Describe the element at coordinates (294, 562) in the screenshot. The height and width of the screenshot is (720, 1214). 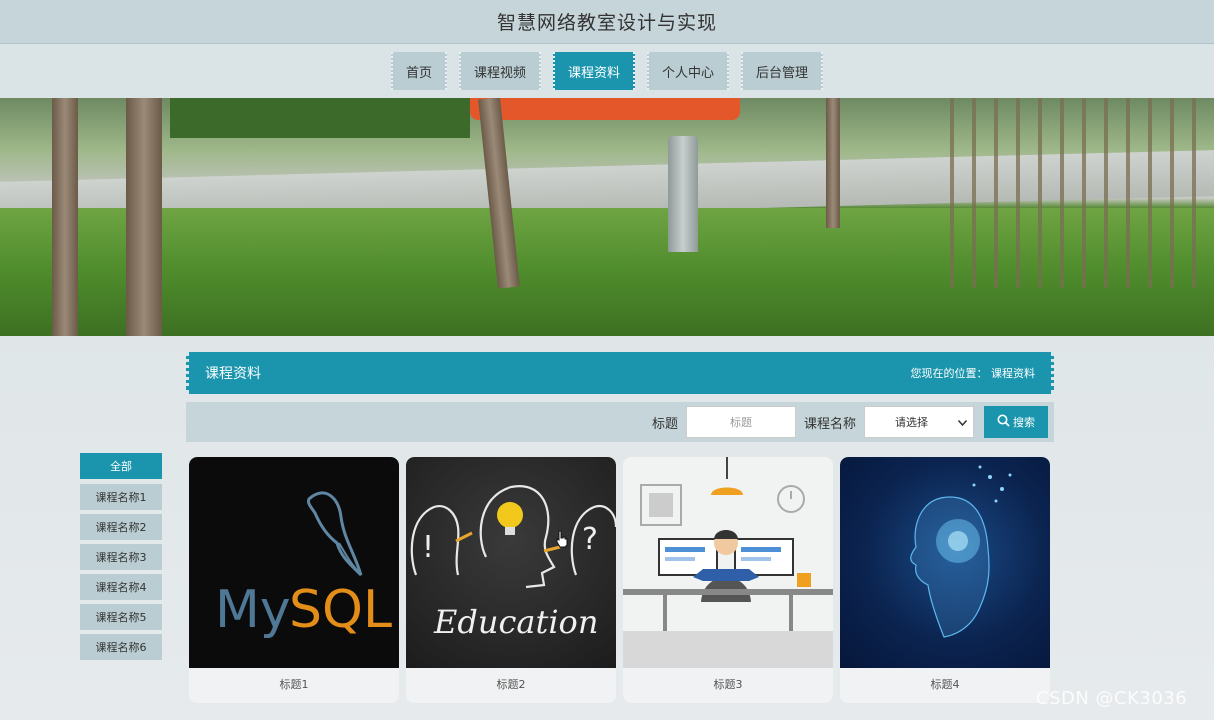
I see `card-thumbnail-mysql: My SQL` at that location.